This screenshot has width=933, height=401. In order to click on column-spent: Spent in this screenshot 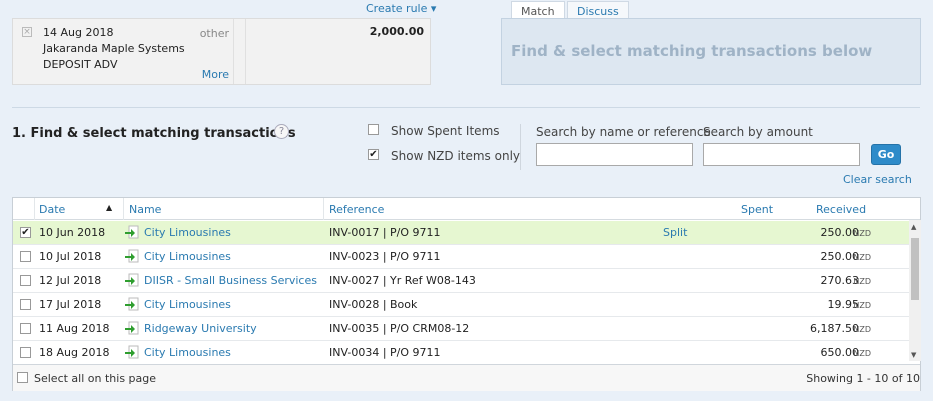, I will do `click(757, 209)`.